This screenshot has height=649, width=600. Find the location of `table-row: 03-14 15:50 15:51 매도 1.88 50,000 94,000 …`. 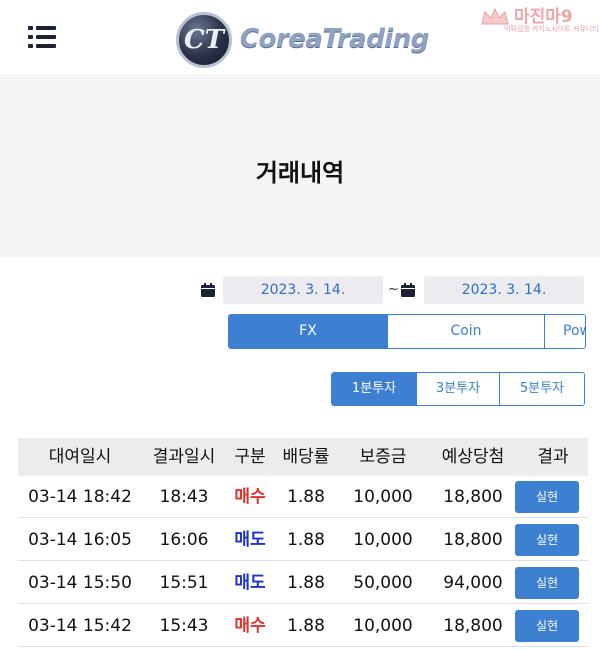

table-row: 03-14 15:50 15:51 매도 1.88 50,000 94,000 … is located at coordinates (303, 583).